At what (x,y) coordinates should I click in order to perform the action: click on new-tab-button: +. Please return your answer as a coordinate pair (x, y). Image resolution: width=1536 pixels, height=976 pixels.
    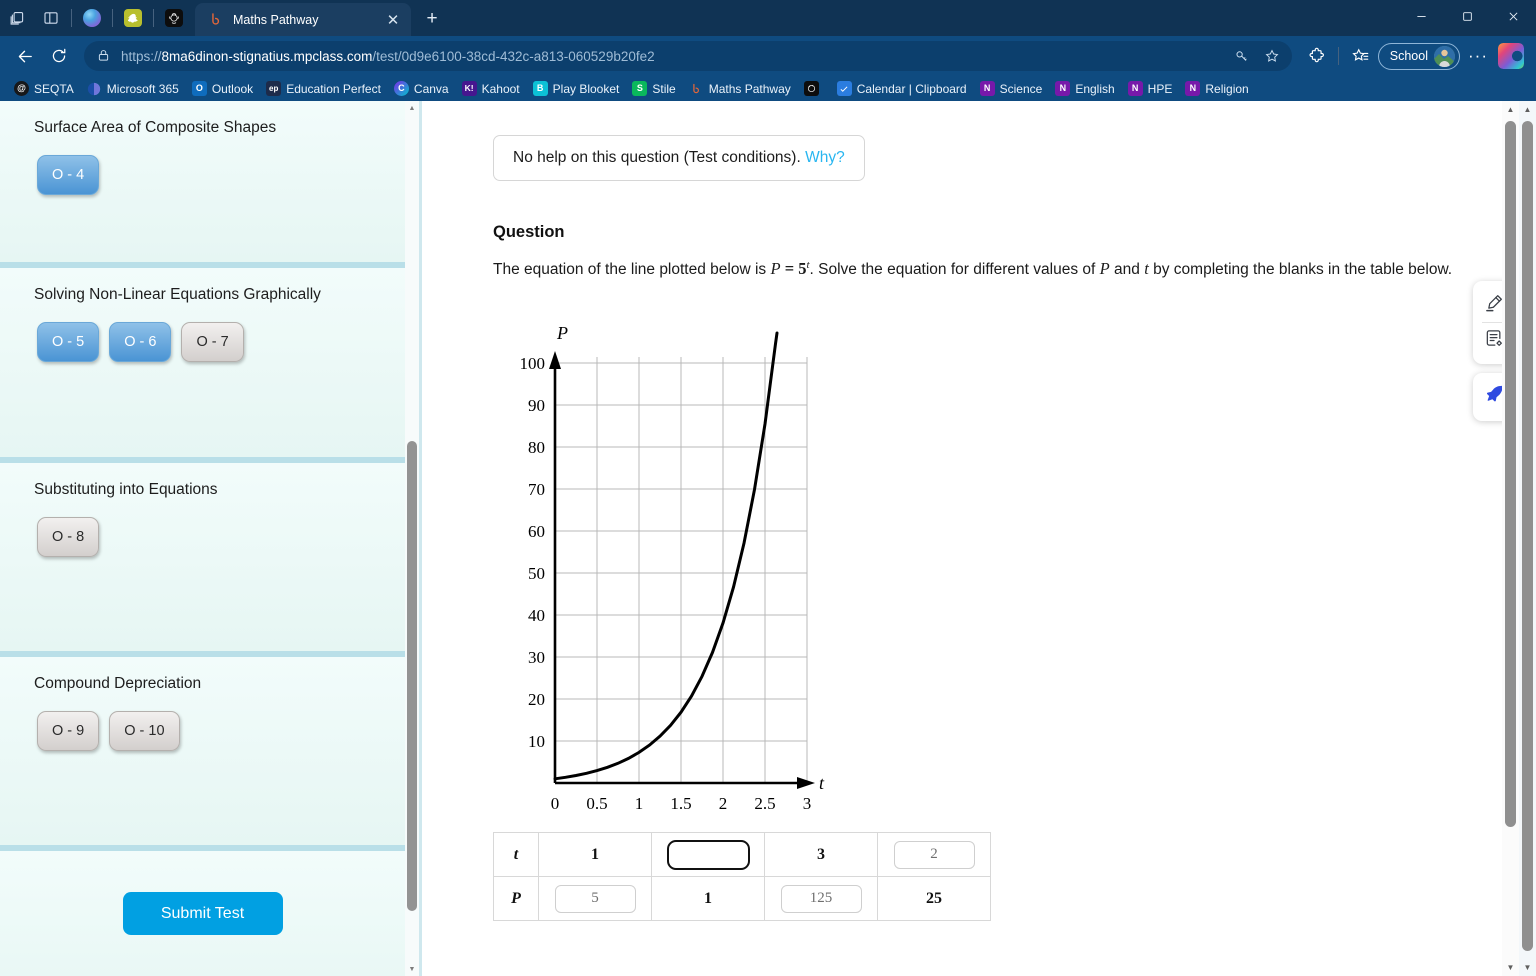
    Looking at the image, I should click on (432, 19).